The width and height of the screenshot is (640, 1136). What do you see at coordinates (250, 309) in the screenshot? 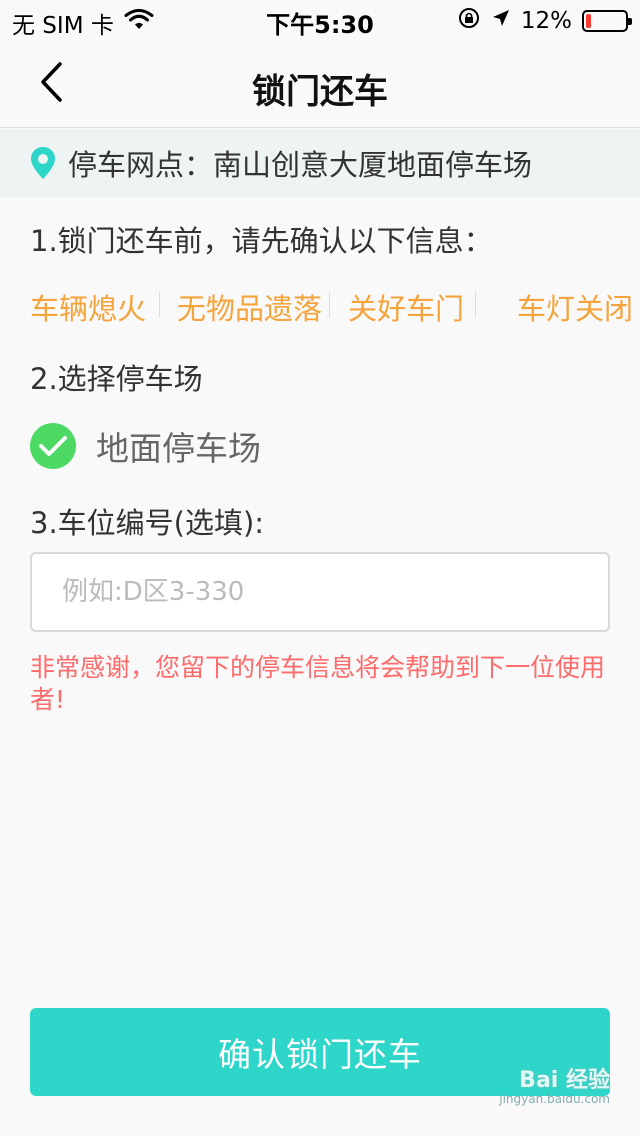
I see `checklist-item-no-belongings: 无物品遗落` at bounding box center [250, 309].